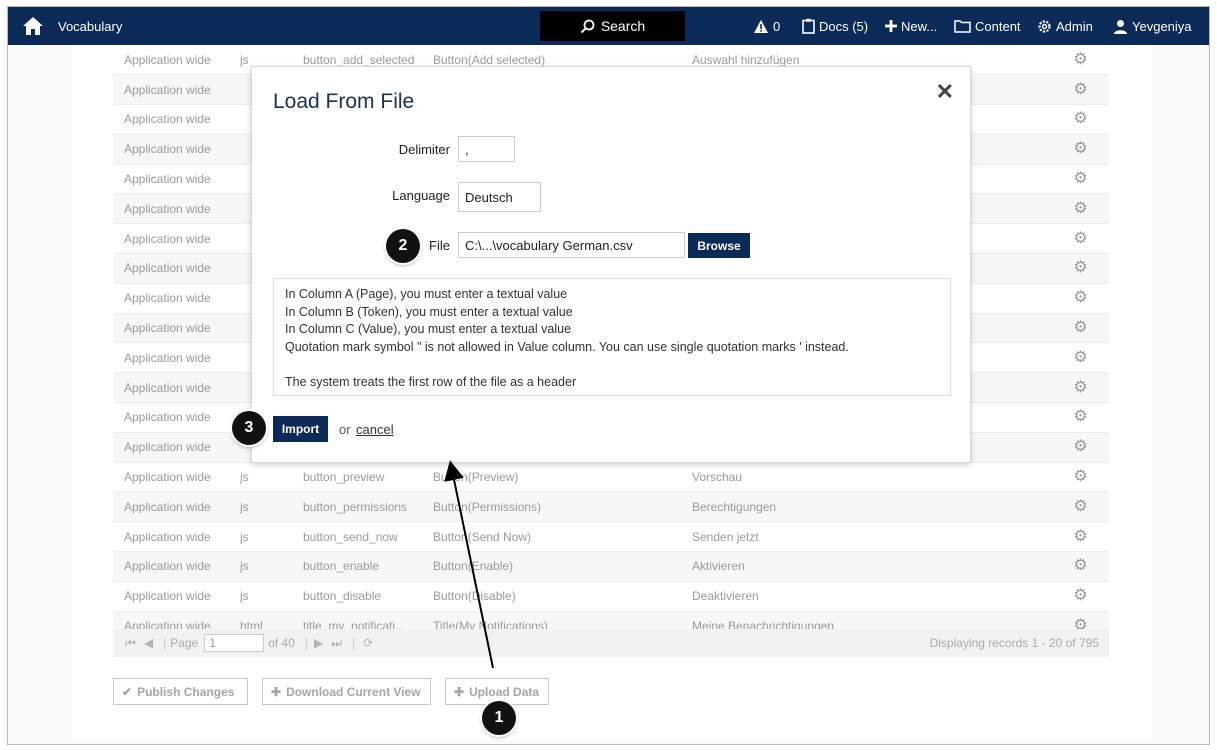 This screenshot has width=1217, height=750. Describe the element at coordinates (469, 564) in the screenshot. I see `callout-arrow` at that location.